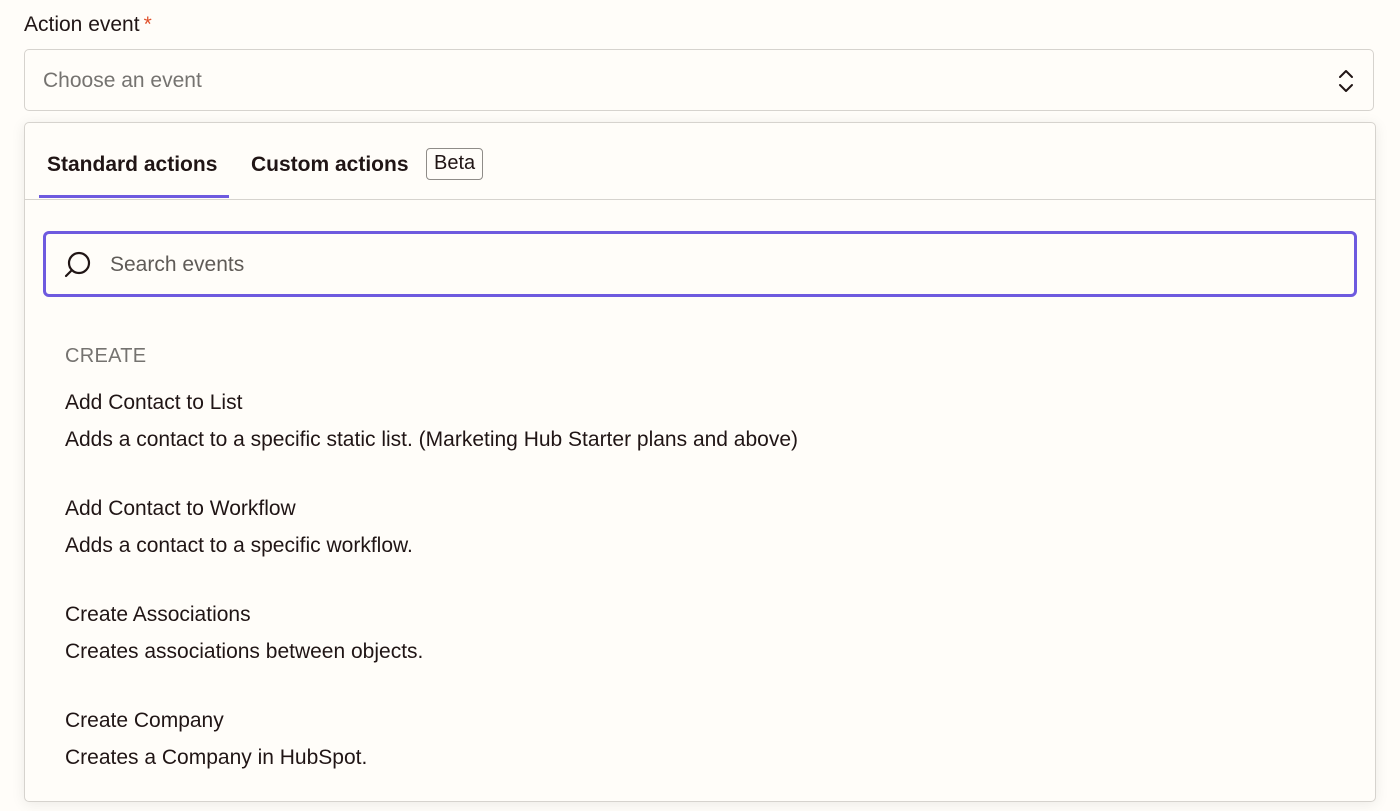 Image resolution: width=1400 pixels, height=811 pixels. Describe the element at coordinates (244, 651) in the screenshot. I see `event-description: Creates associations between objects.` at that location.